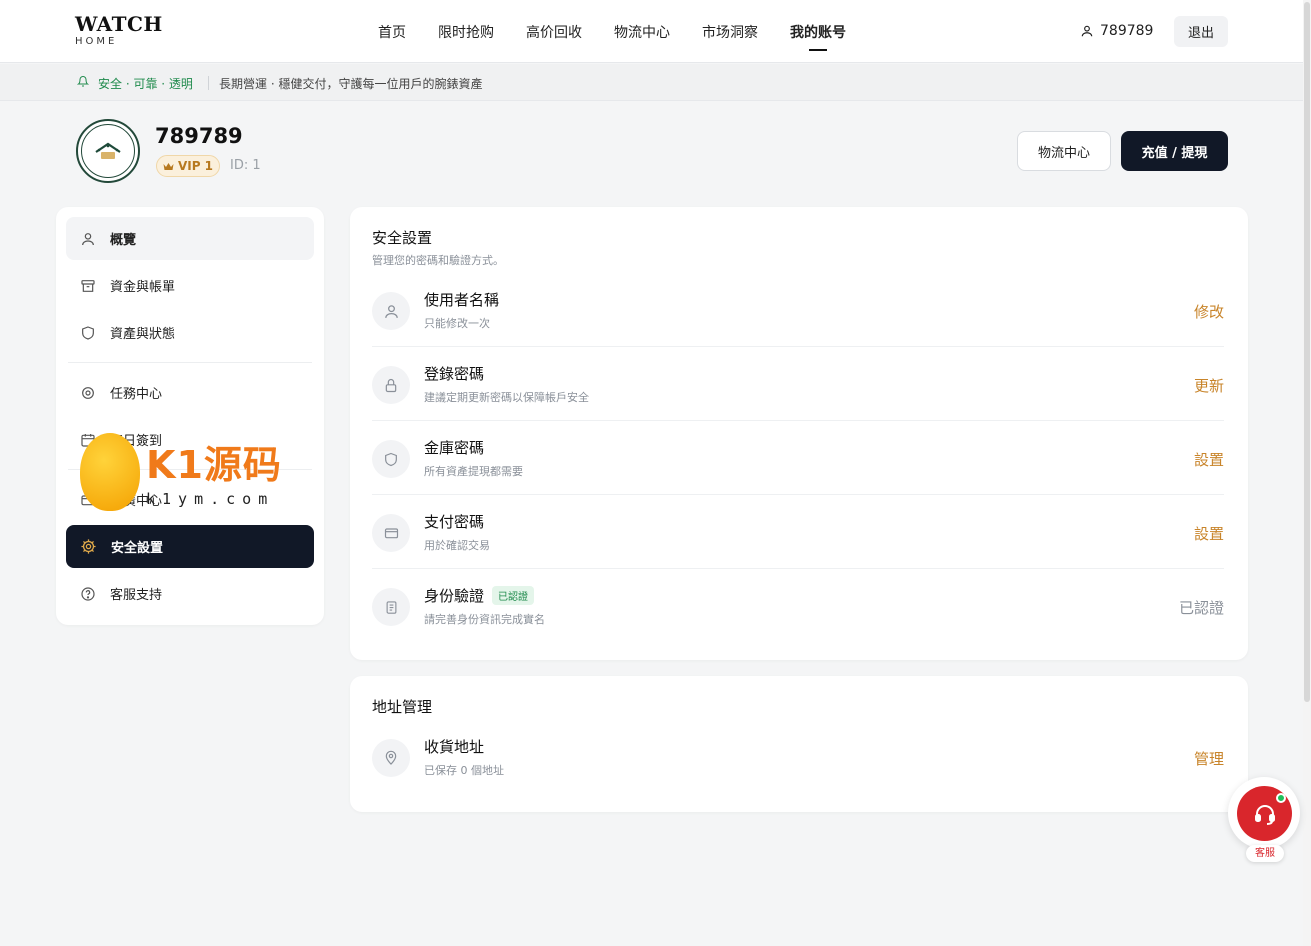 The width and height of the screenshot is (1311, 946). I want to click on sidebar-item-label: 資金與帳單, so click(143, 287).